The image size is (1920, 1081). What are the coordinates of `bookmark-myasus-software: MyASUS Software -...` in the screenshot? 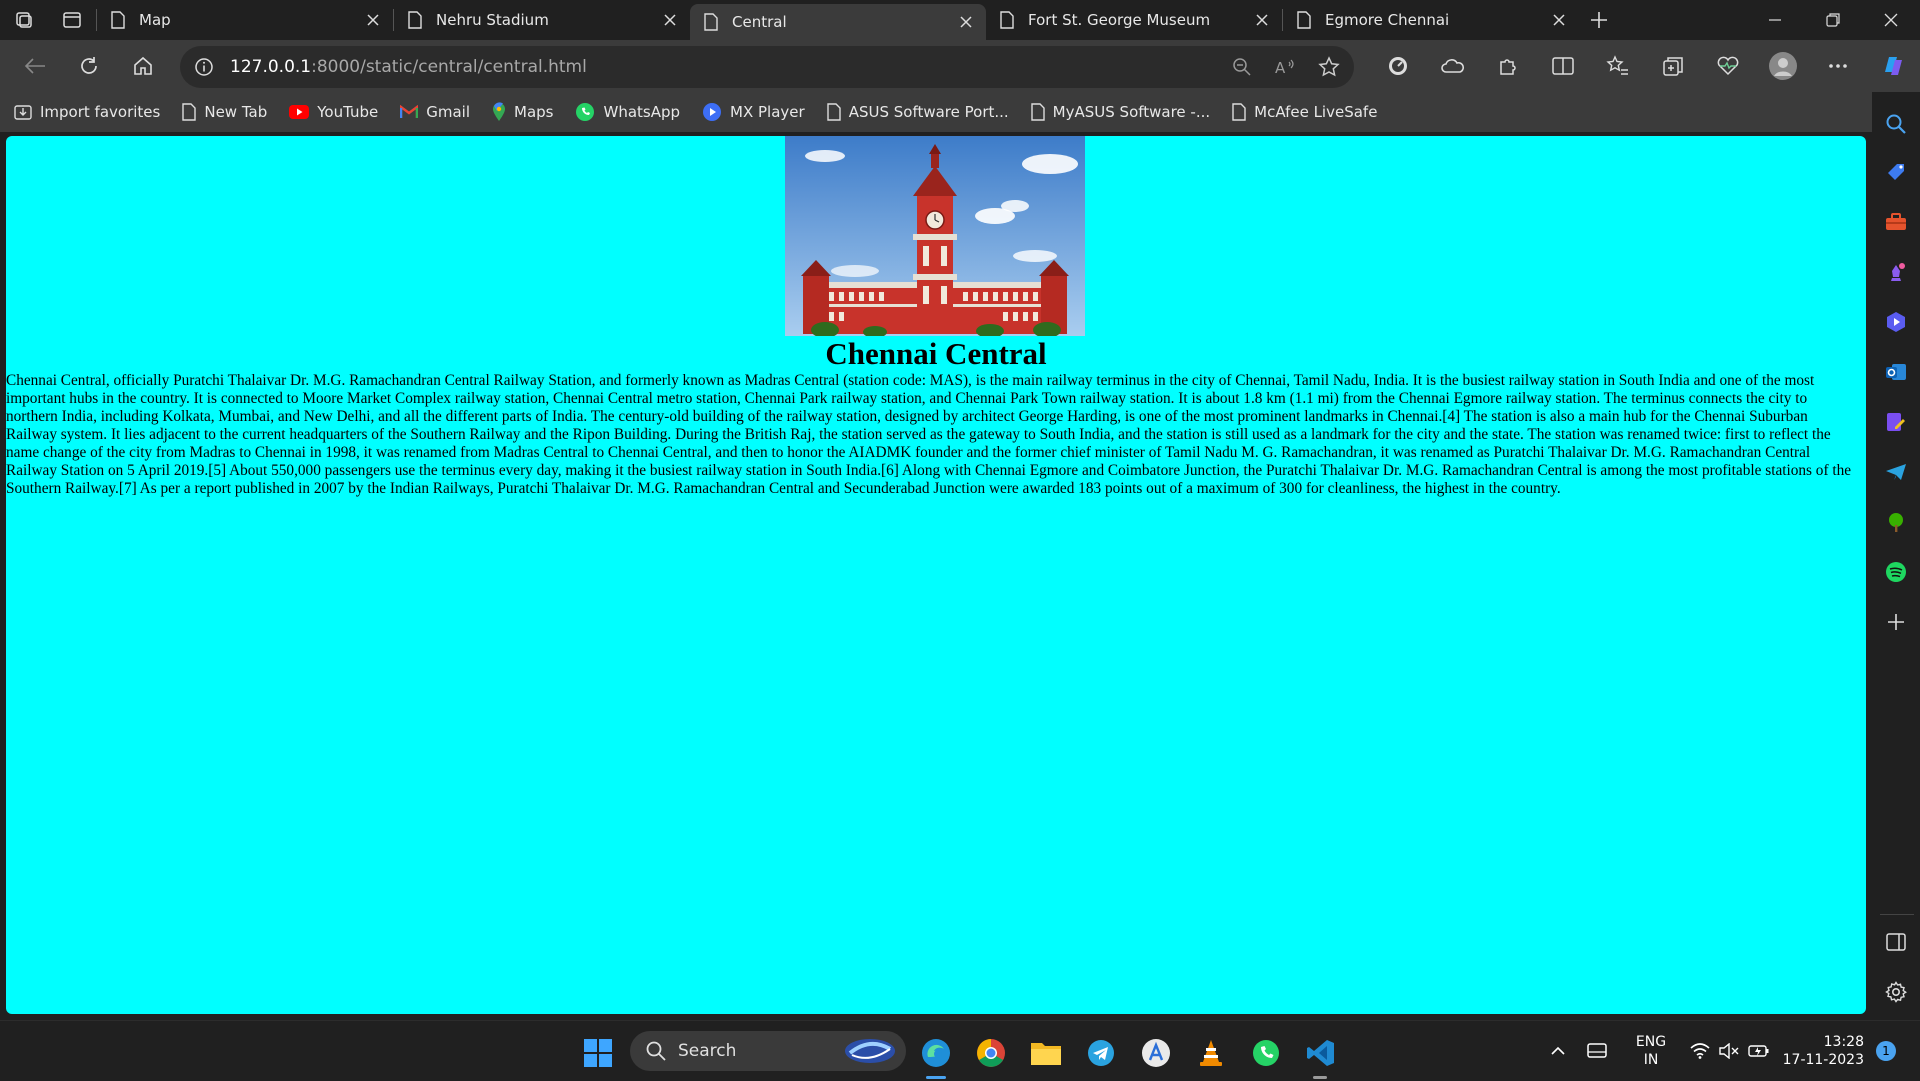 It's located at (1120, 112).